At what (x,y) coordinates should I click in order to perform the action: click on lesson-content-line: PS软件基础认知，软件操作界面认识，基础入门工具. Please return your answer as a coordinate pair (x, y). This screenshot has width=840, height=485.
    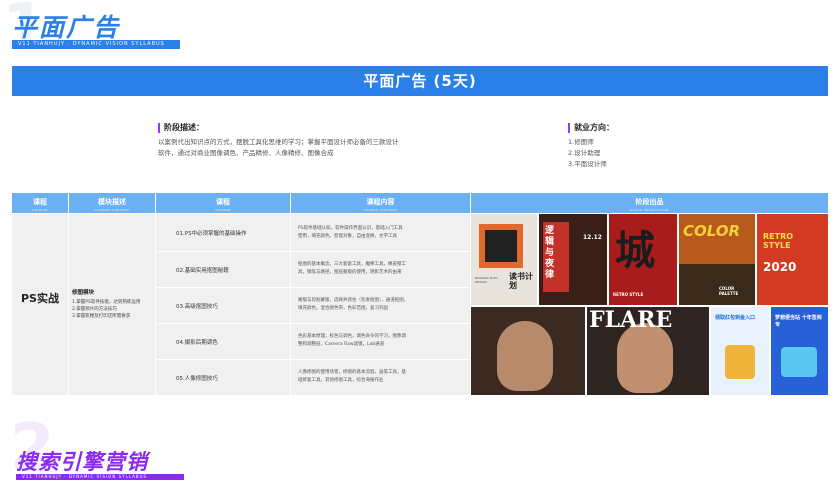
    Looking at the image, I should click on (350, 228).